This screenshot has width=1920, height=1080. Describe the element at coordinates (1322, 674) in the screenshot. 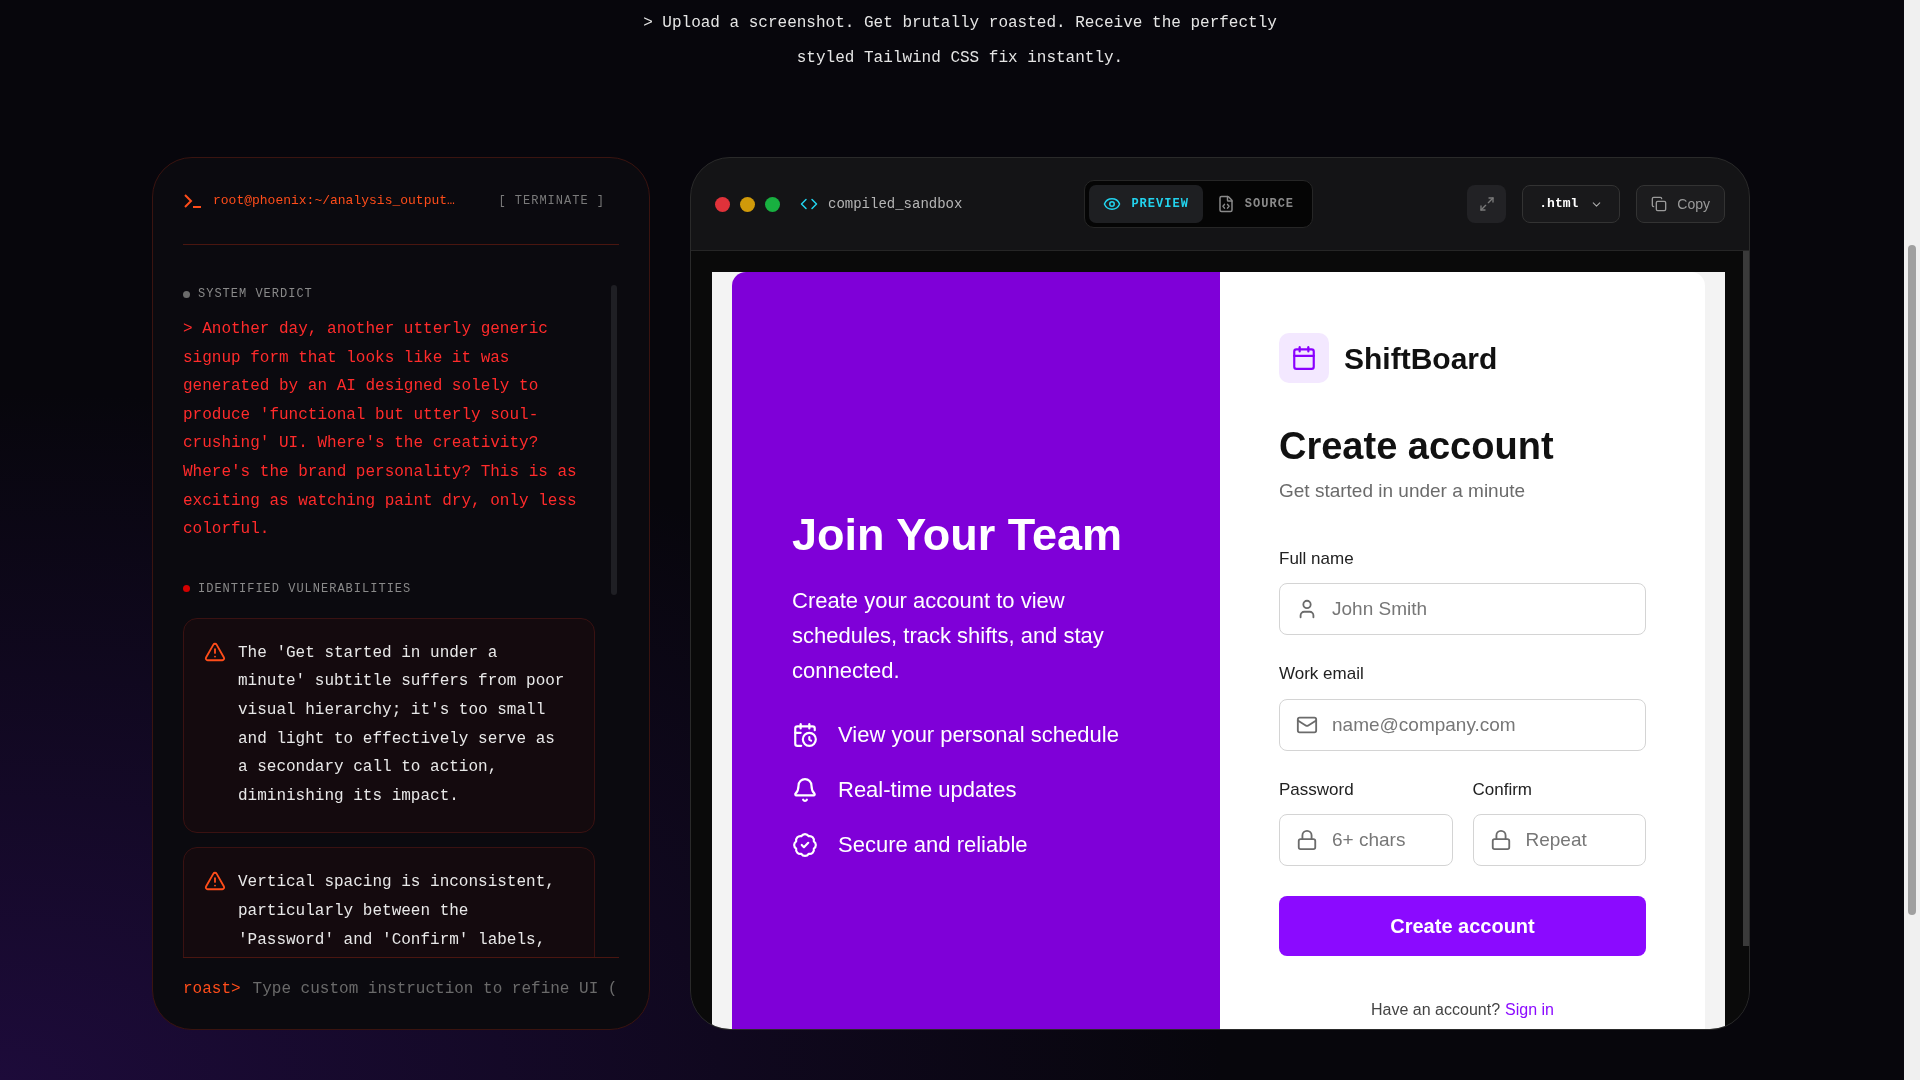

I see `field-label: Work email` at that location.